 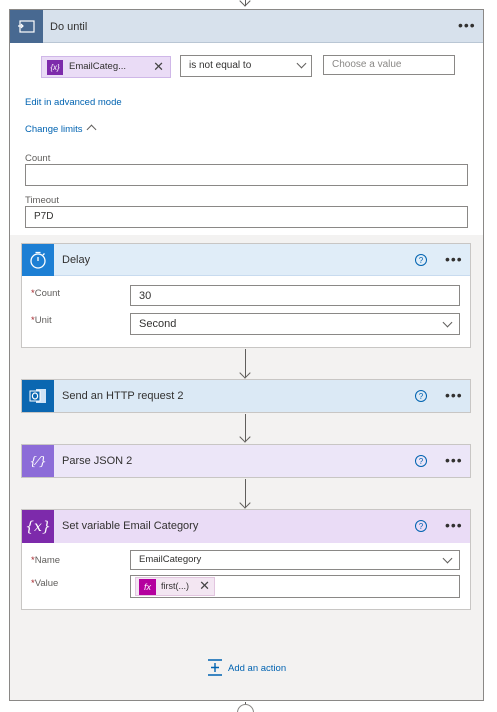 What do you see at coordinates (54, 129) in the screenshot?
I see `change-limits-link: Change limits` at bounding box center [54, 129].